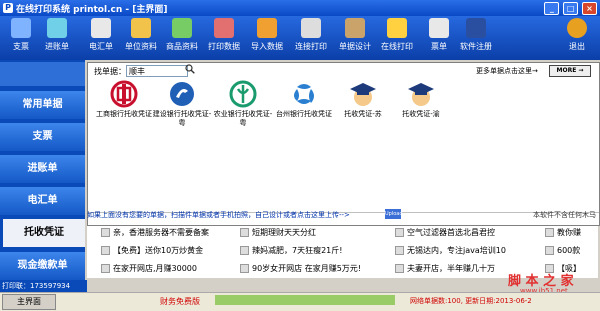  What do you see at coordinates (42, 105) in the screenshot?
I see `sidebar-item-common: 常用单据` at bounding box center [42, 105].